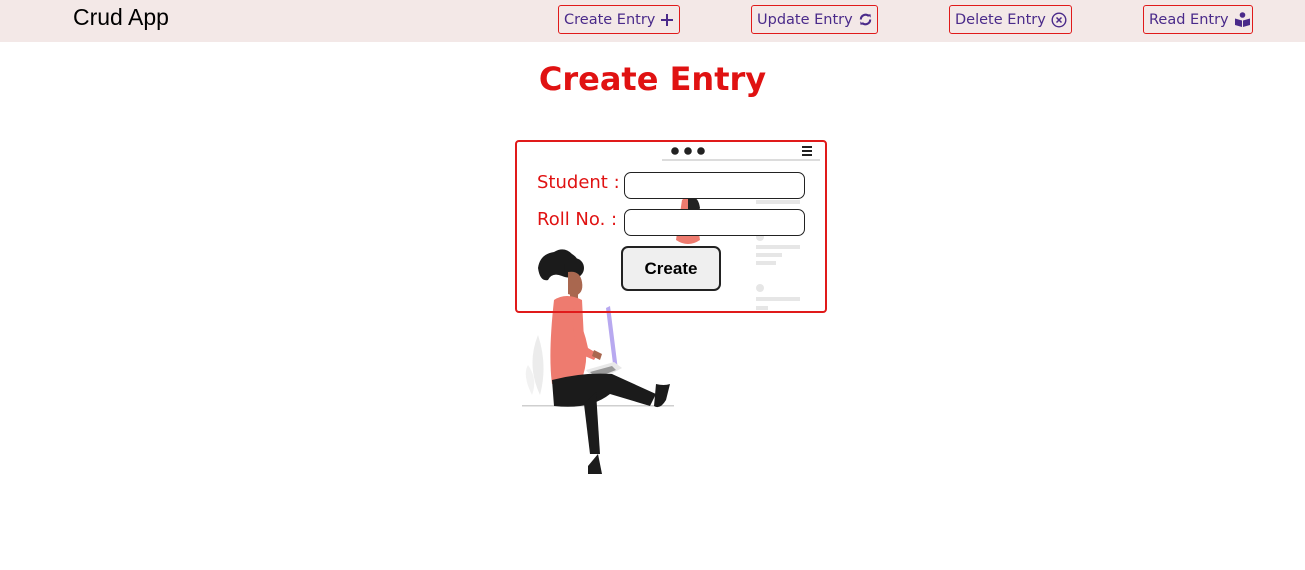 This screenshot has width=1305, height=570. I want to click on create-entry-label: Create Entry, so click(610, 19).